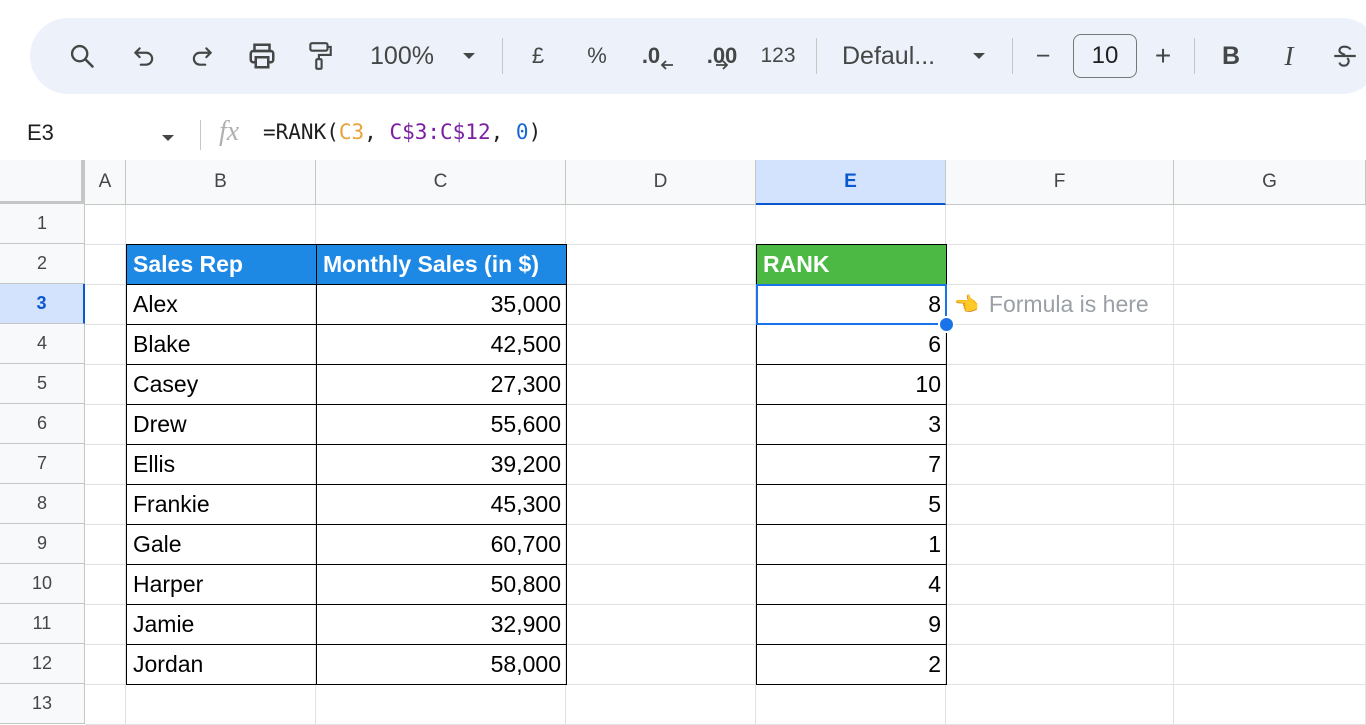  What do you see at coordinates (221, 304) in the screenshot?
I see `cell-sales-rep: Alex` at bounding box center [221, 304].